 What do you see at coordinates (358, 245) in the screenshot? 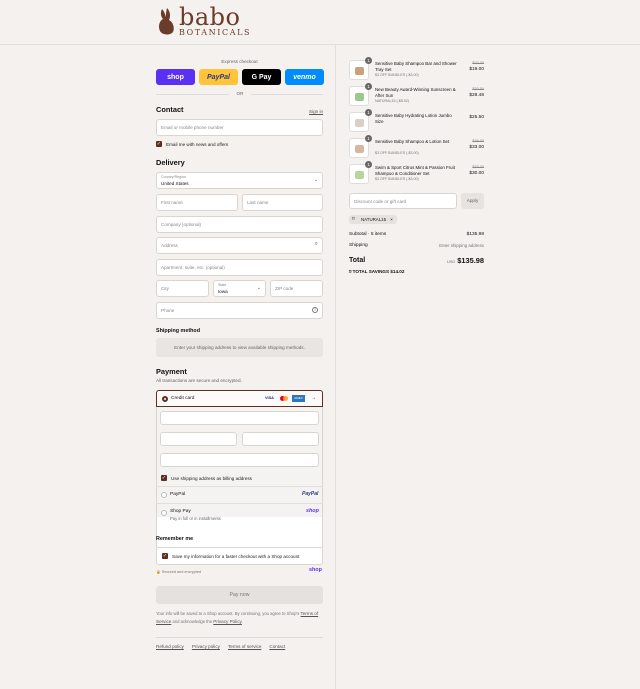
I see `shipping-label: Shipping` at bounding box center [358, 245].